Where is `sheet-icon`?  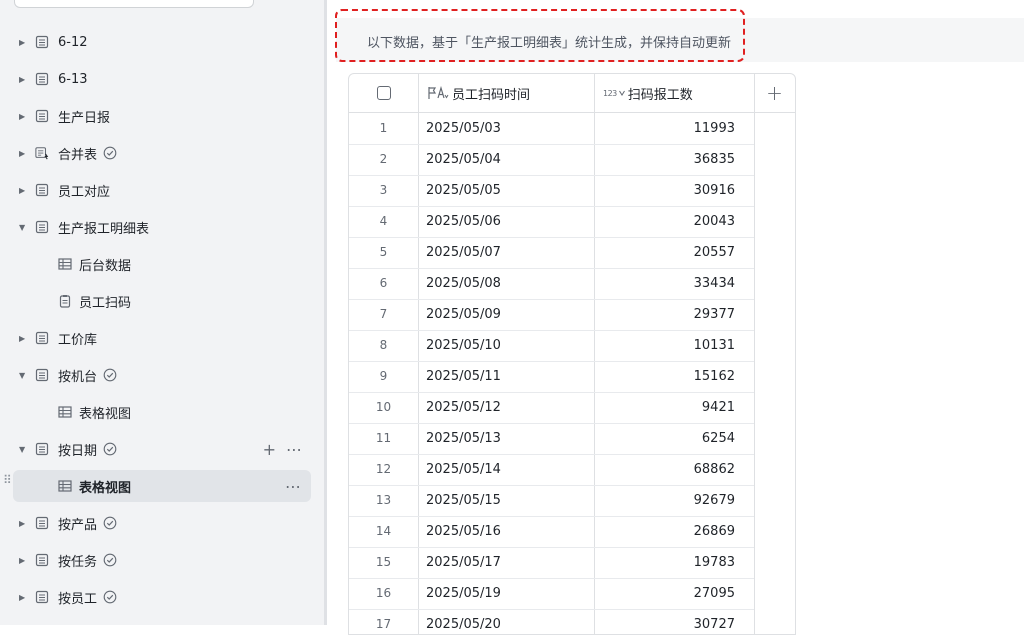
sheet-icon is located at coordinates (42, 597).